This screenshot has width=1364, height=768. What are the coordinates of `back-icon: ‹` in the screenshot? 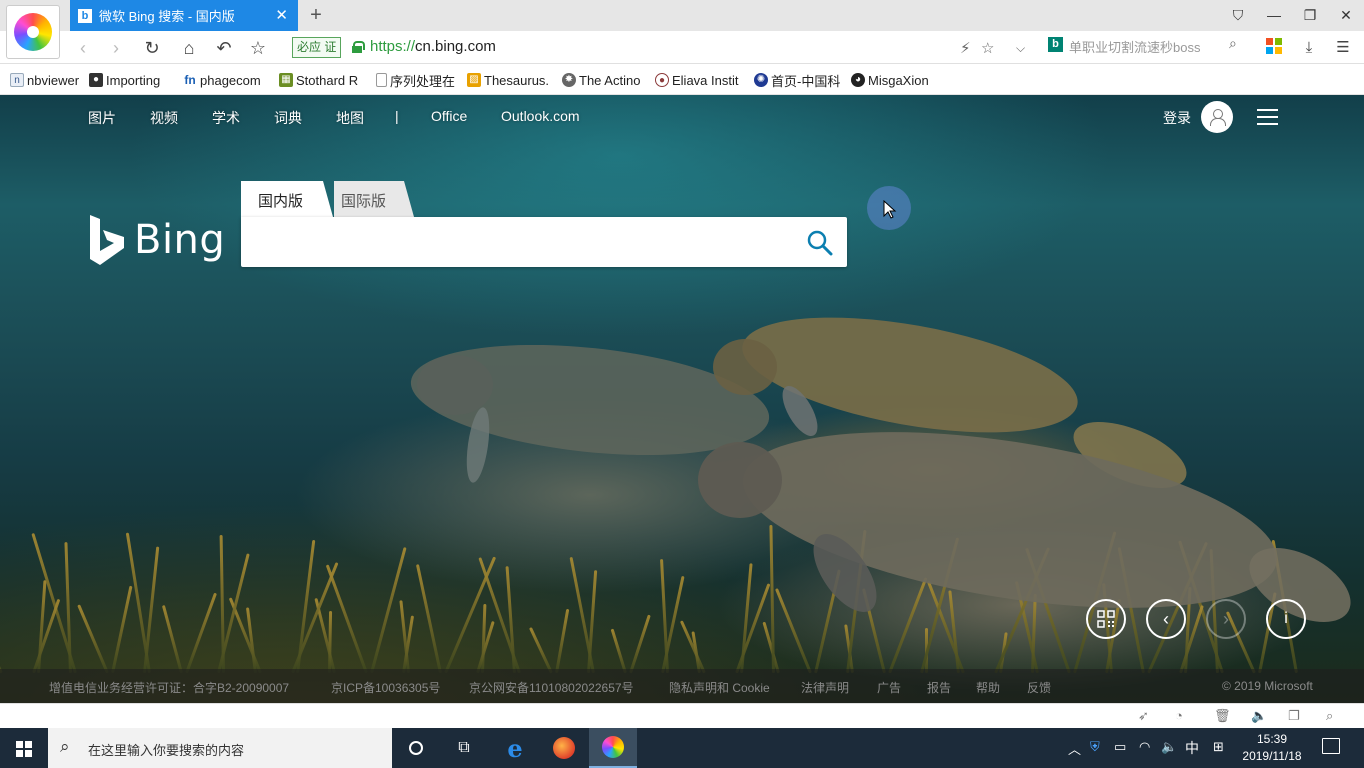 It's located at (83, 48).